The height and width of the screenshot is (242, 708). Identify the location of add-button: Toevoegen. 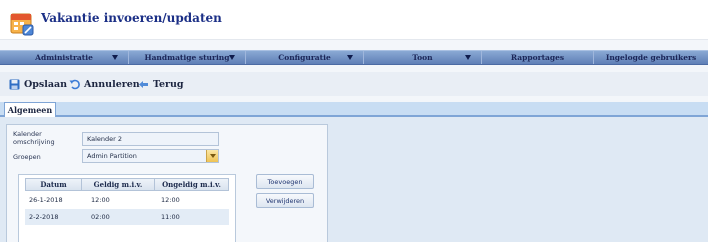
(285, 181).